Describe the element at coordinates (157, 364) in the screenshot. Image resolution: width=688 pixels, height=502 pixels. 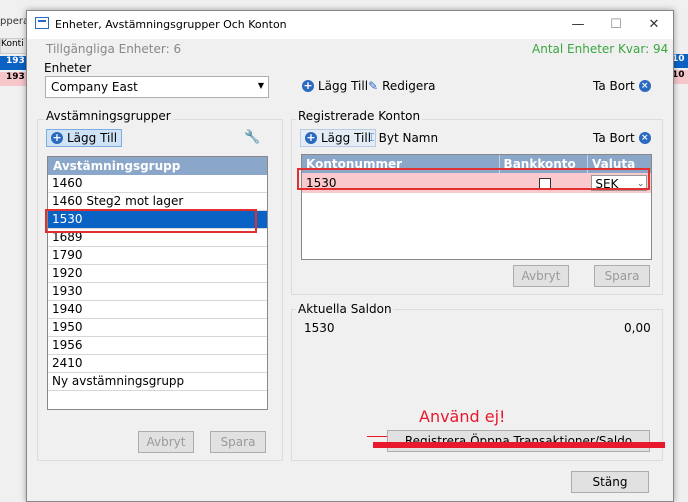
I see `list-item: 2410` at that location.